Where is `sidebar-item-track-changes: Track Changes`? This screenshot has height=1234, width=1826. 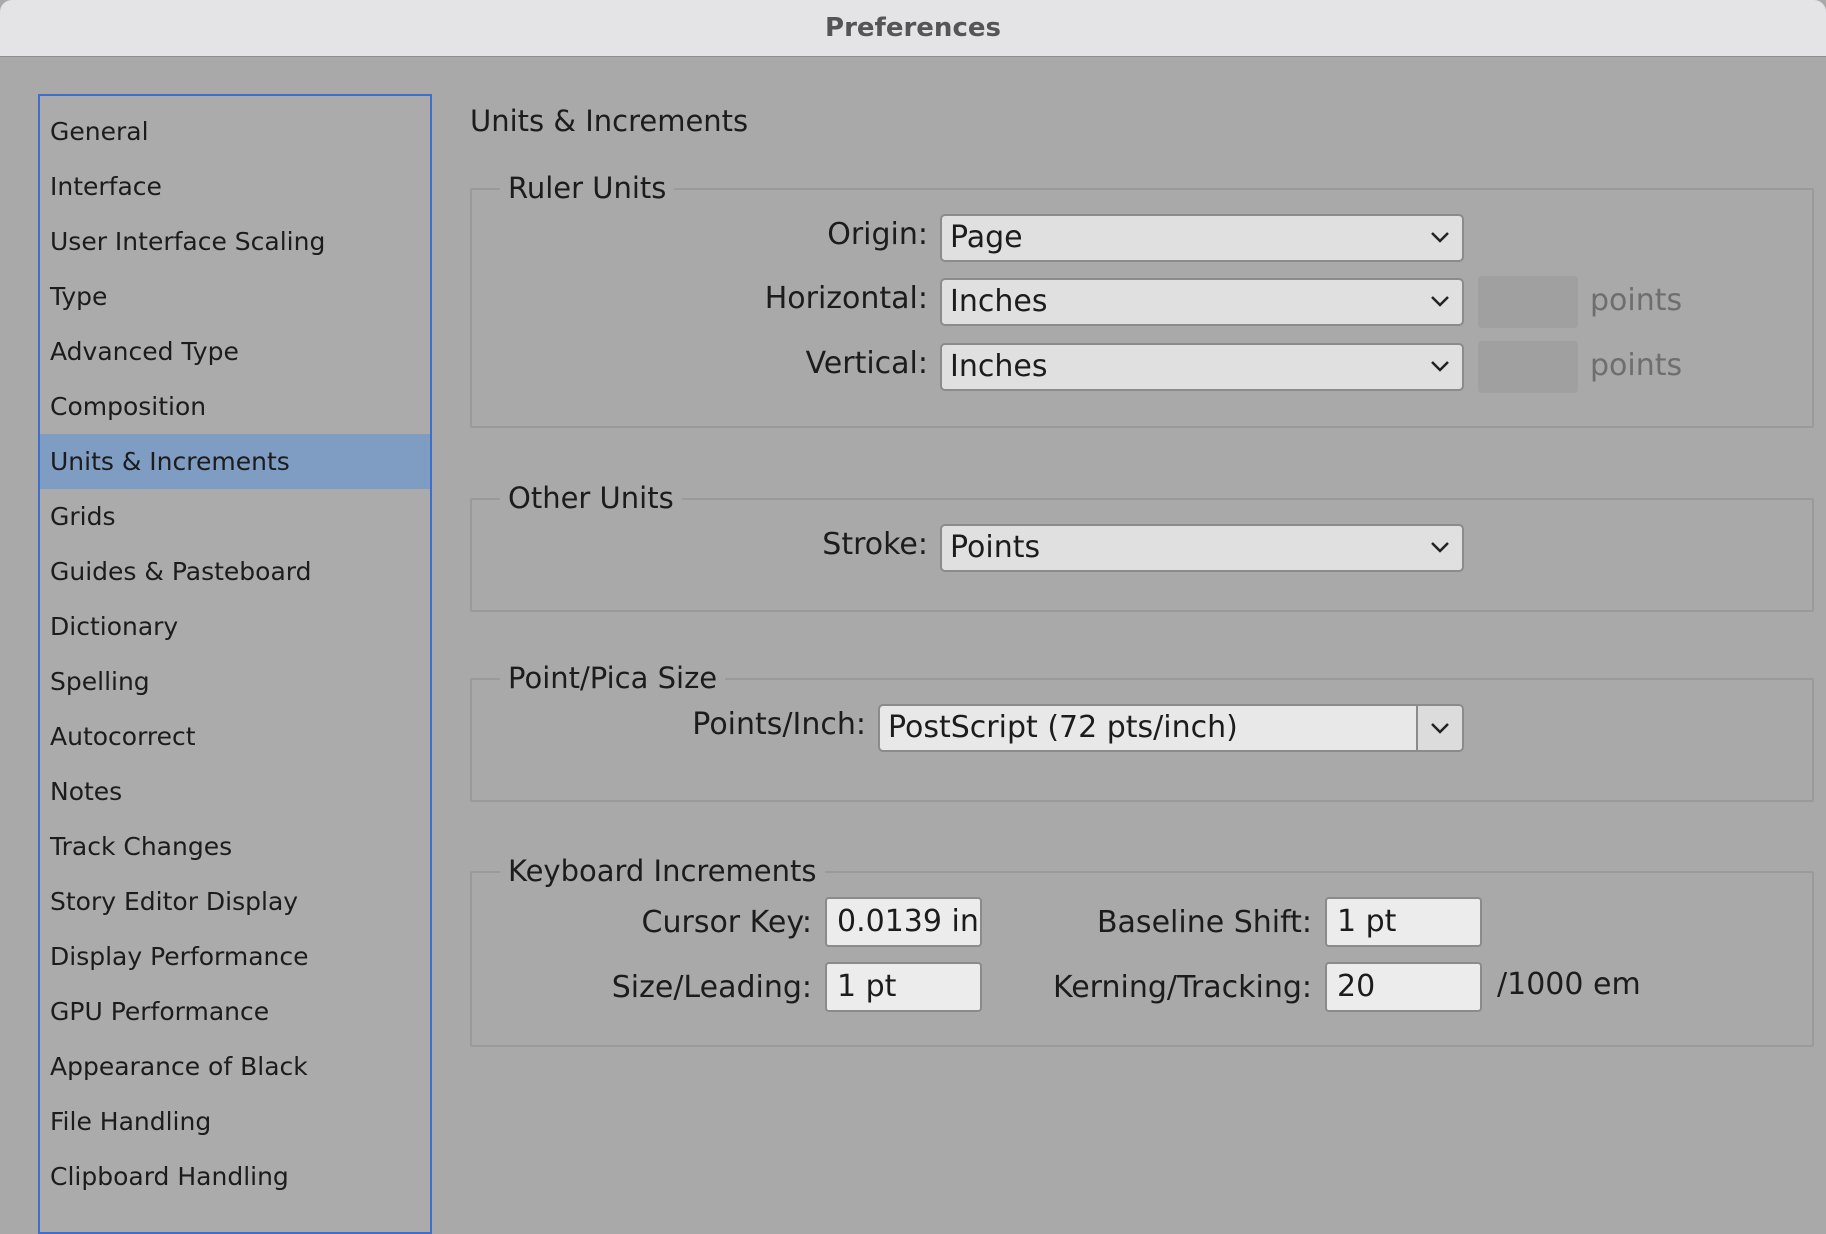
sidebar-item-track-changes: Track Changes is located at coordinates (235, 846).